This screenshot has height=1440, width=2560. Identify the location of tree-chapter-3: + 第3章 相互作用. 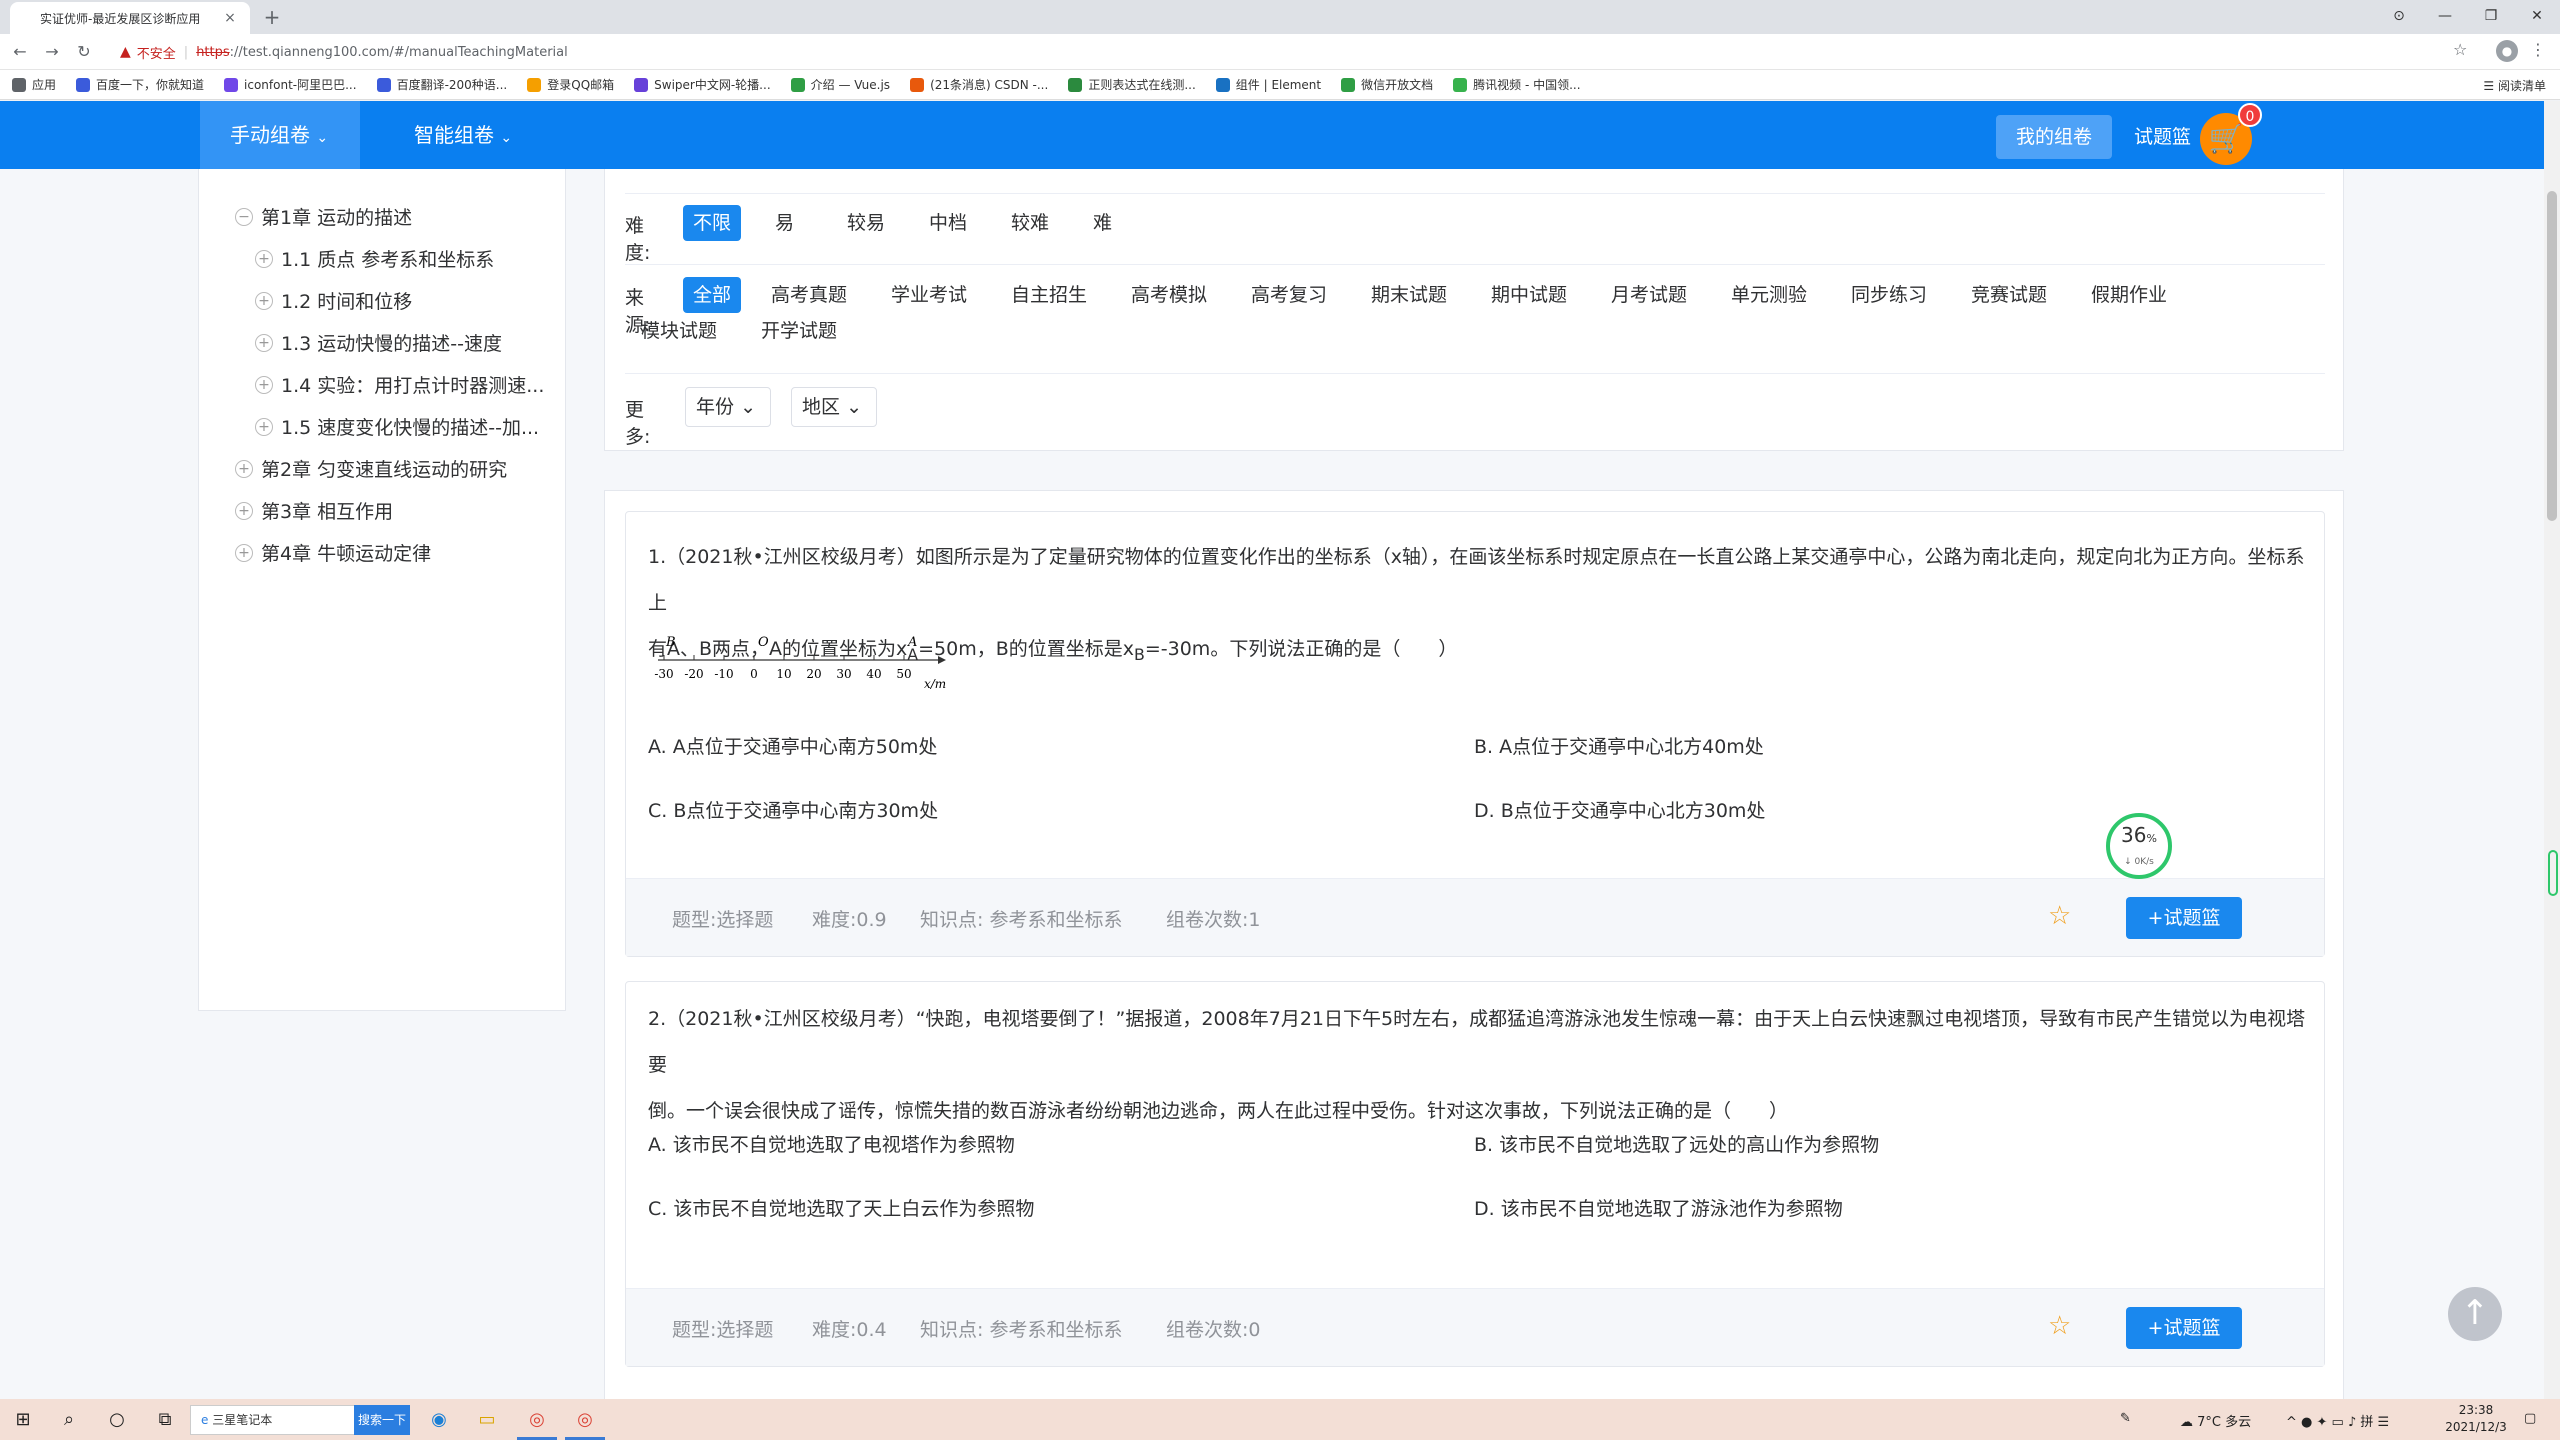
(314, 510).